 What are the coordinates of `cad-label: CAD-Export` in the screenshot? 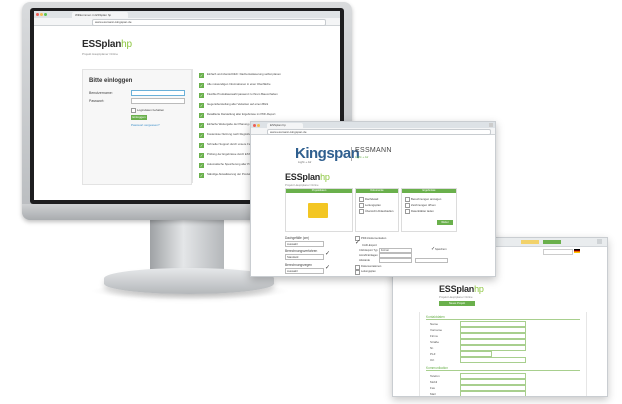 It's located at (369, 245).